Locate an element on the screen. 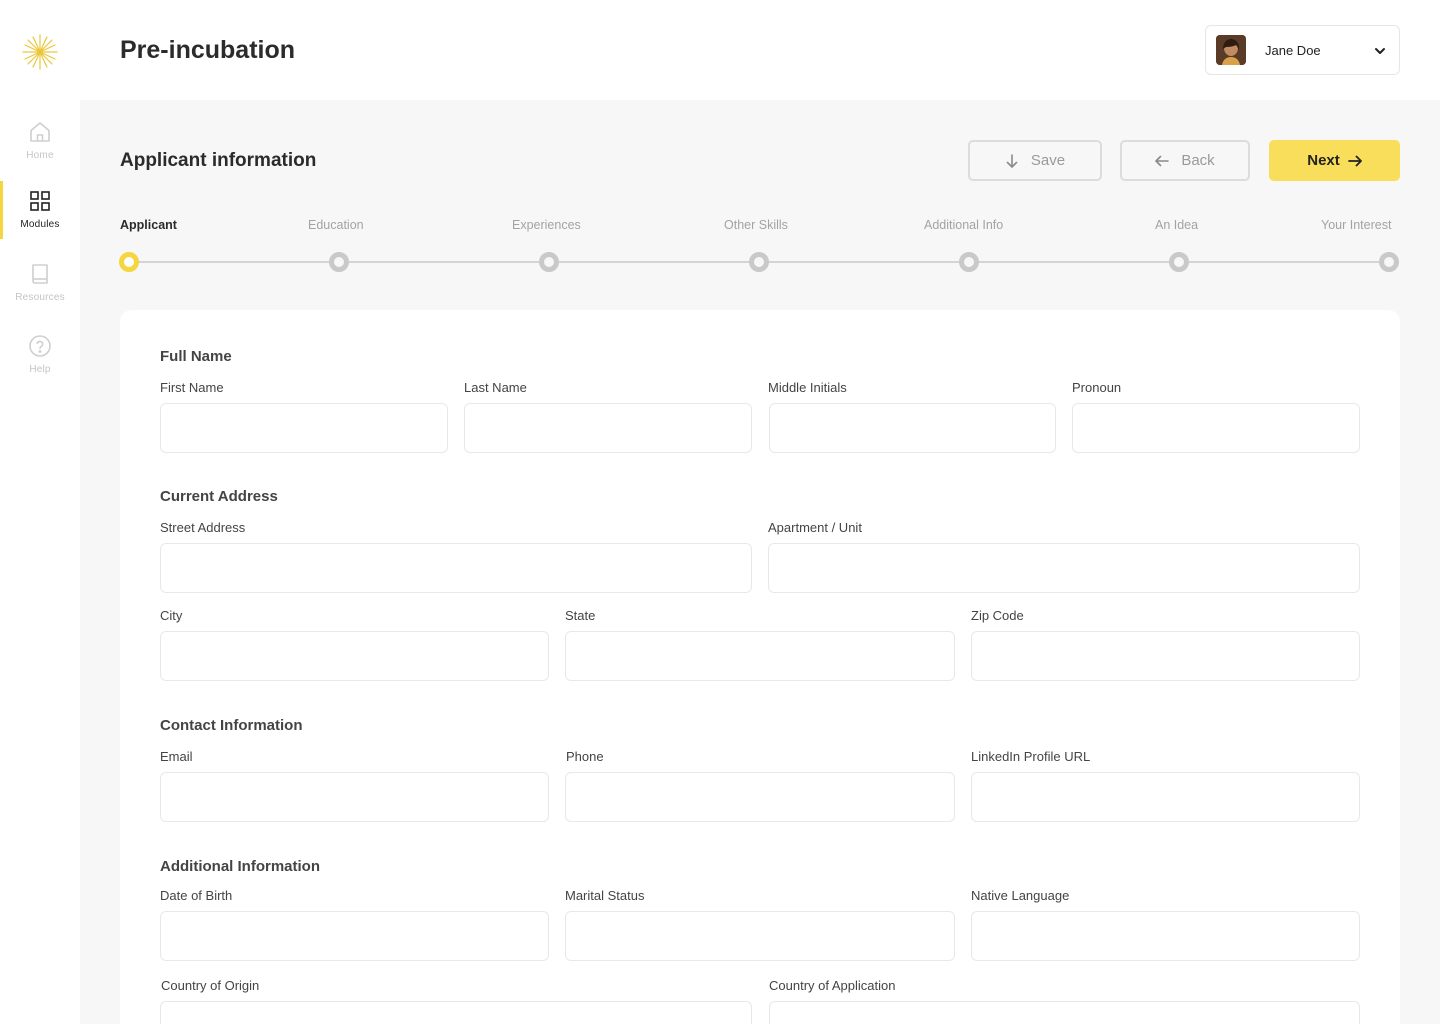  step-other-skills: Other Skills is located at coordinates (756, 225).